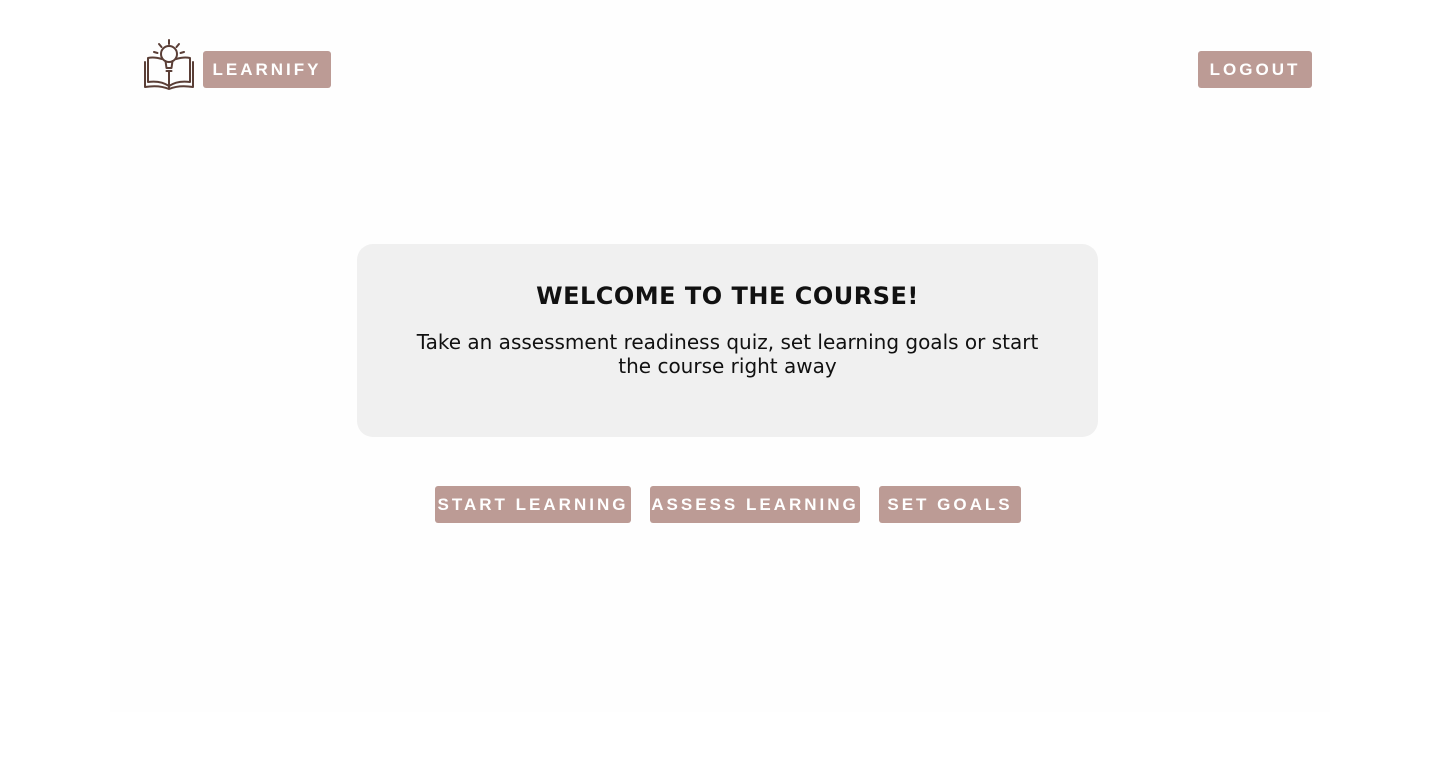  Describe the element at coordinates (727, 296) in the screenshot. I see `welcome-title: WELCOME TO THE COURSE!` at that location.